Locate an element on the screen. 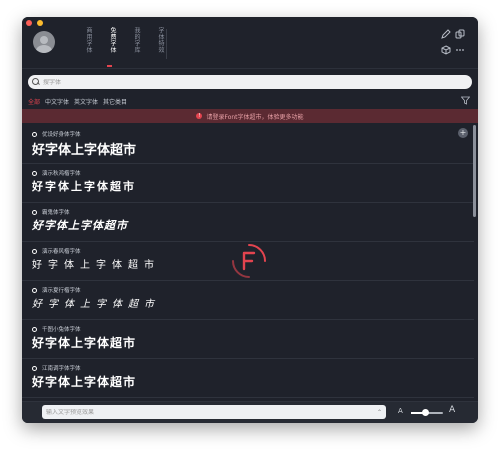 This screenshot has width=500, height=450. tab-font-effects: 字体特效 is located at coordinates (158, 44).